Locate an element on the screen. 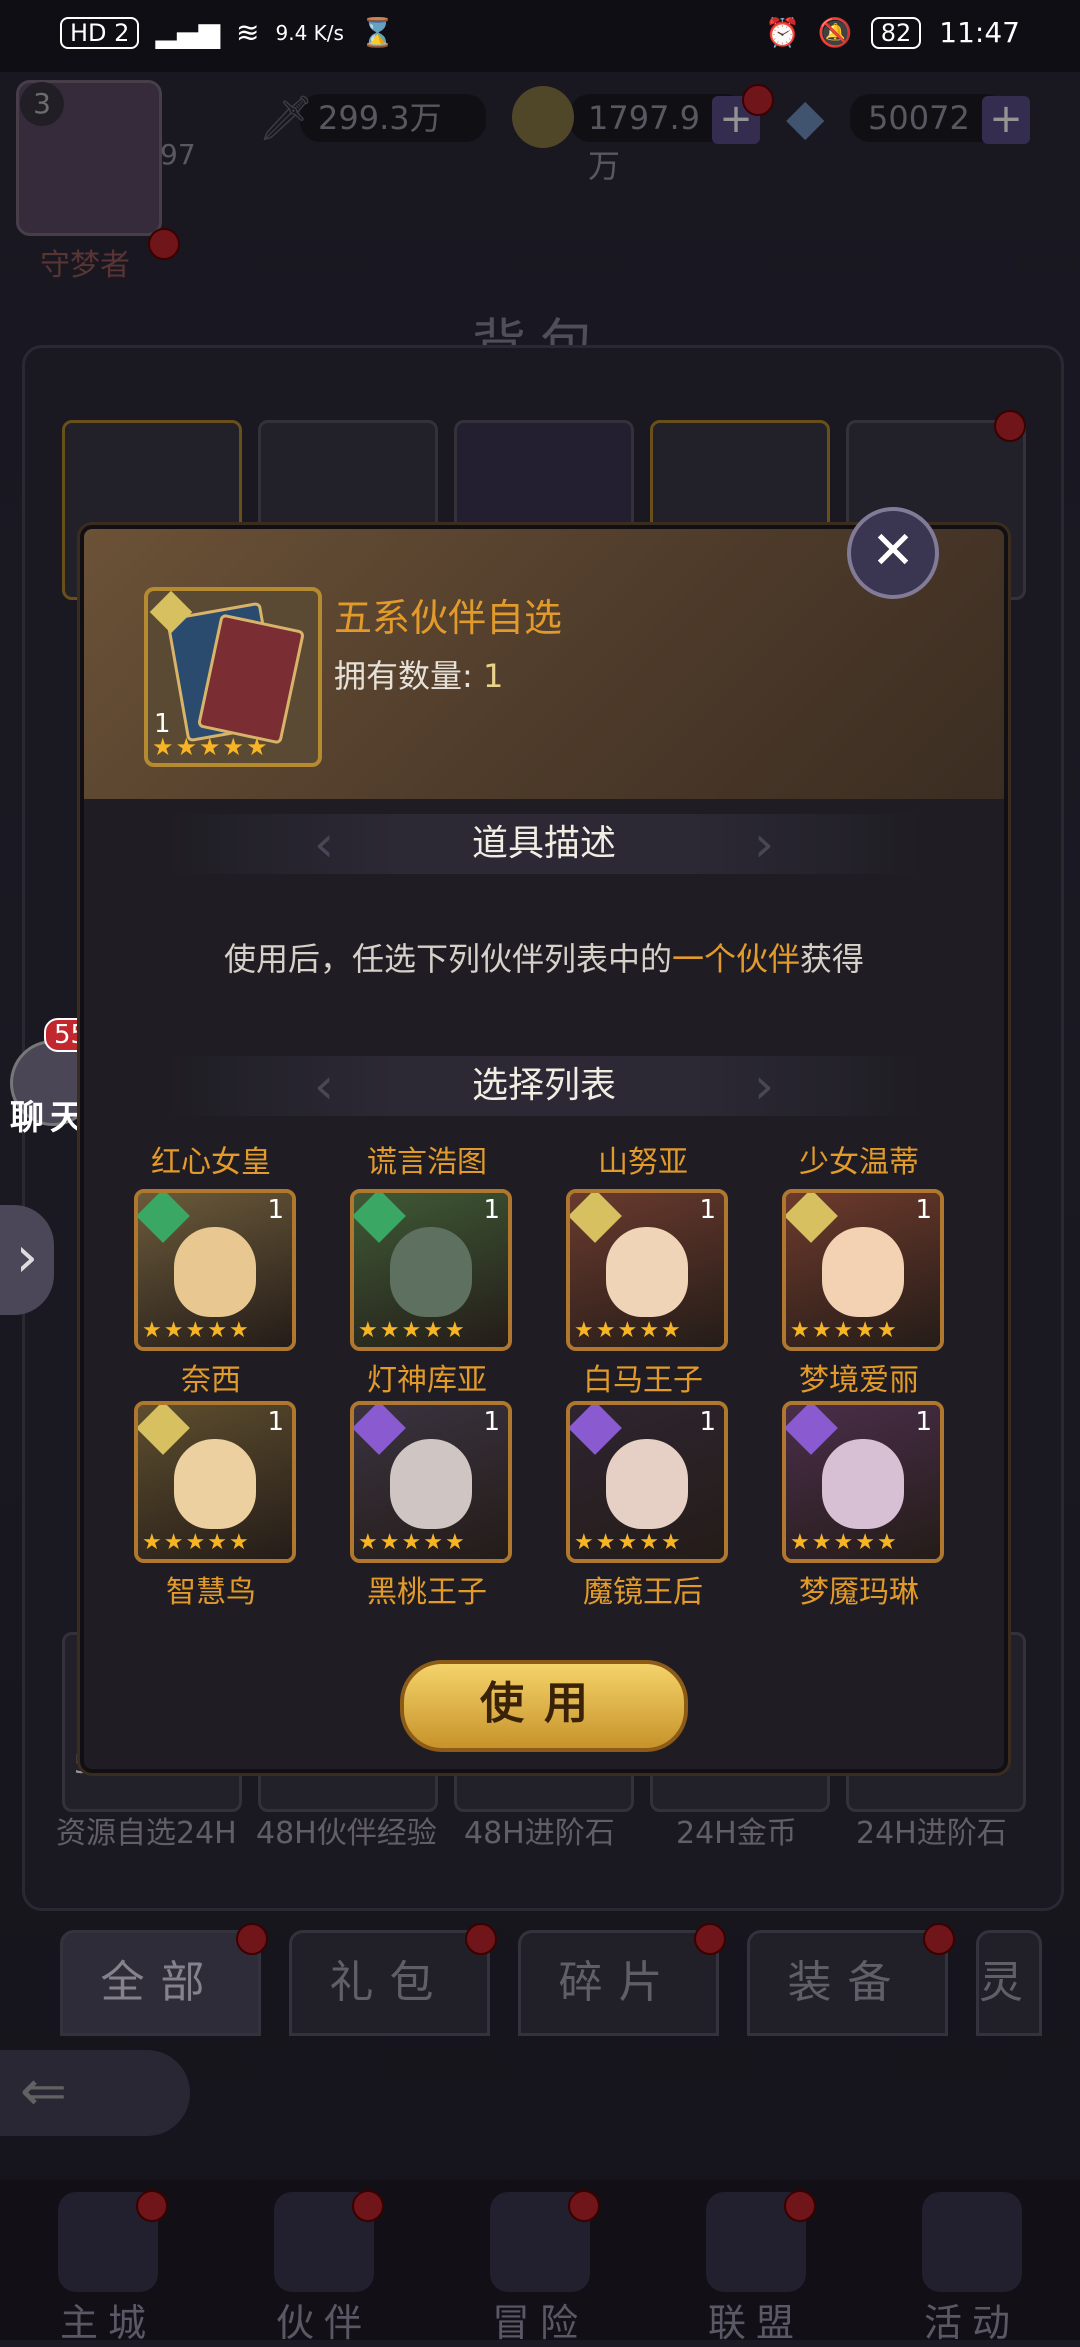  hourglass-icon: ⌛ is located at coordinates (377, 32).